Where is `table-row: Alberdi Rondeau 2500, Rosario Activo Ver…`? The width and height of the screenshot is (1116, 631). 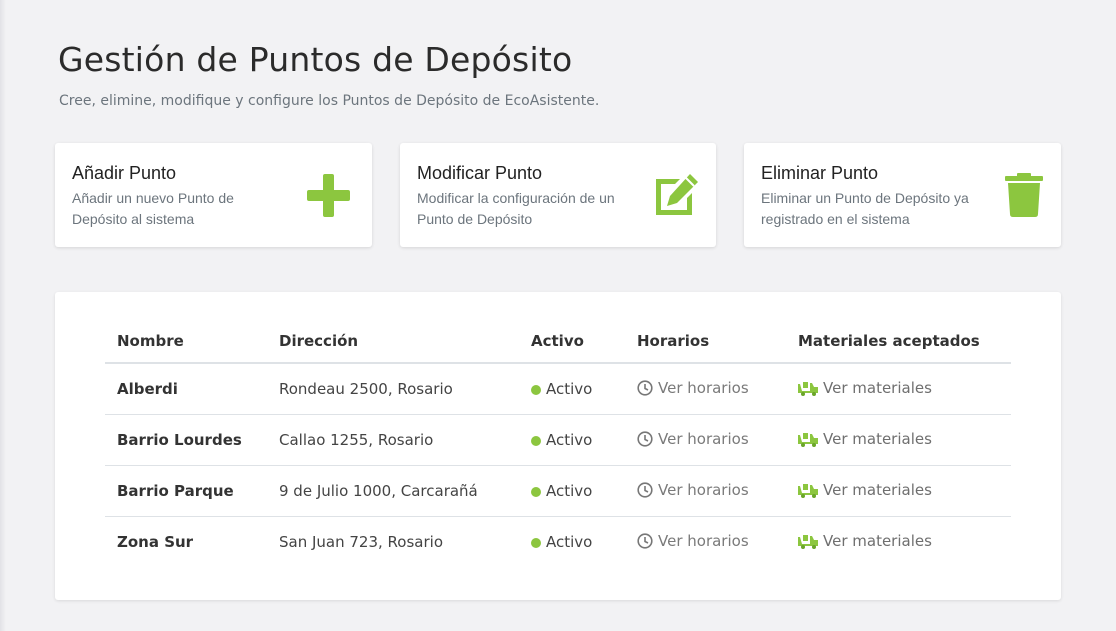 table-row: Alberdi Rondeau 2500, Rosario Activo Ver… is located at coordinates (558, 389).